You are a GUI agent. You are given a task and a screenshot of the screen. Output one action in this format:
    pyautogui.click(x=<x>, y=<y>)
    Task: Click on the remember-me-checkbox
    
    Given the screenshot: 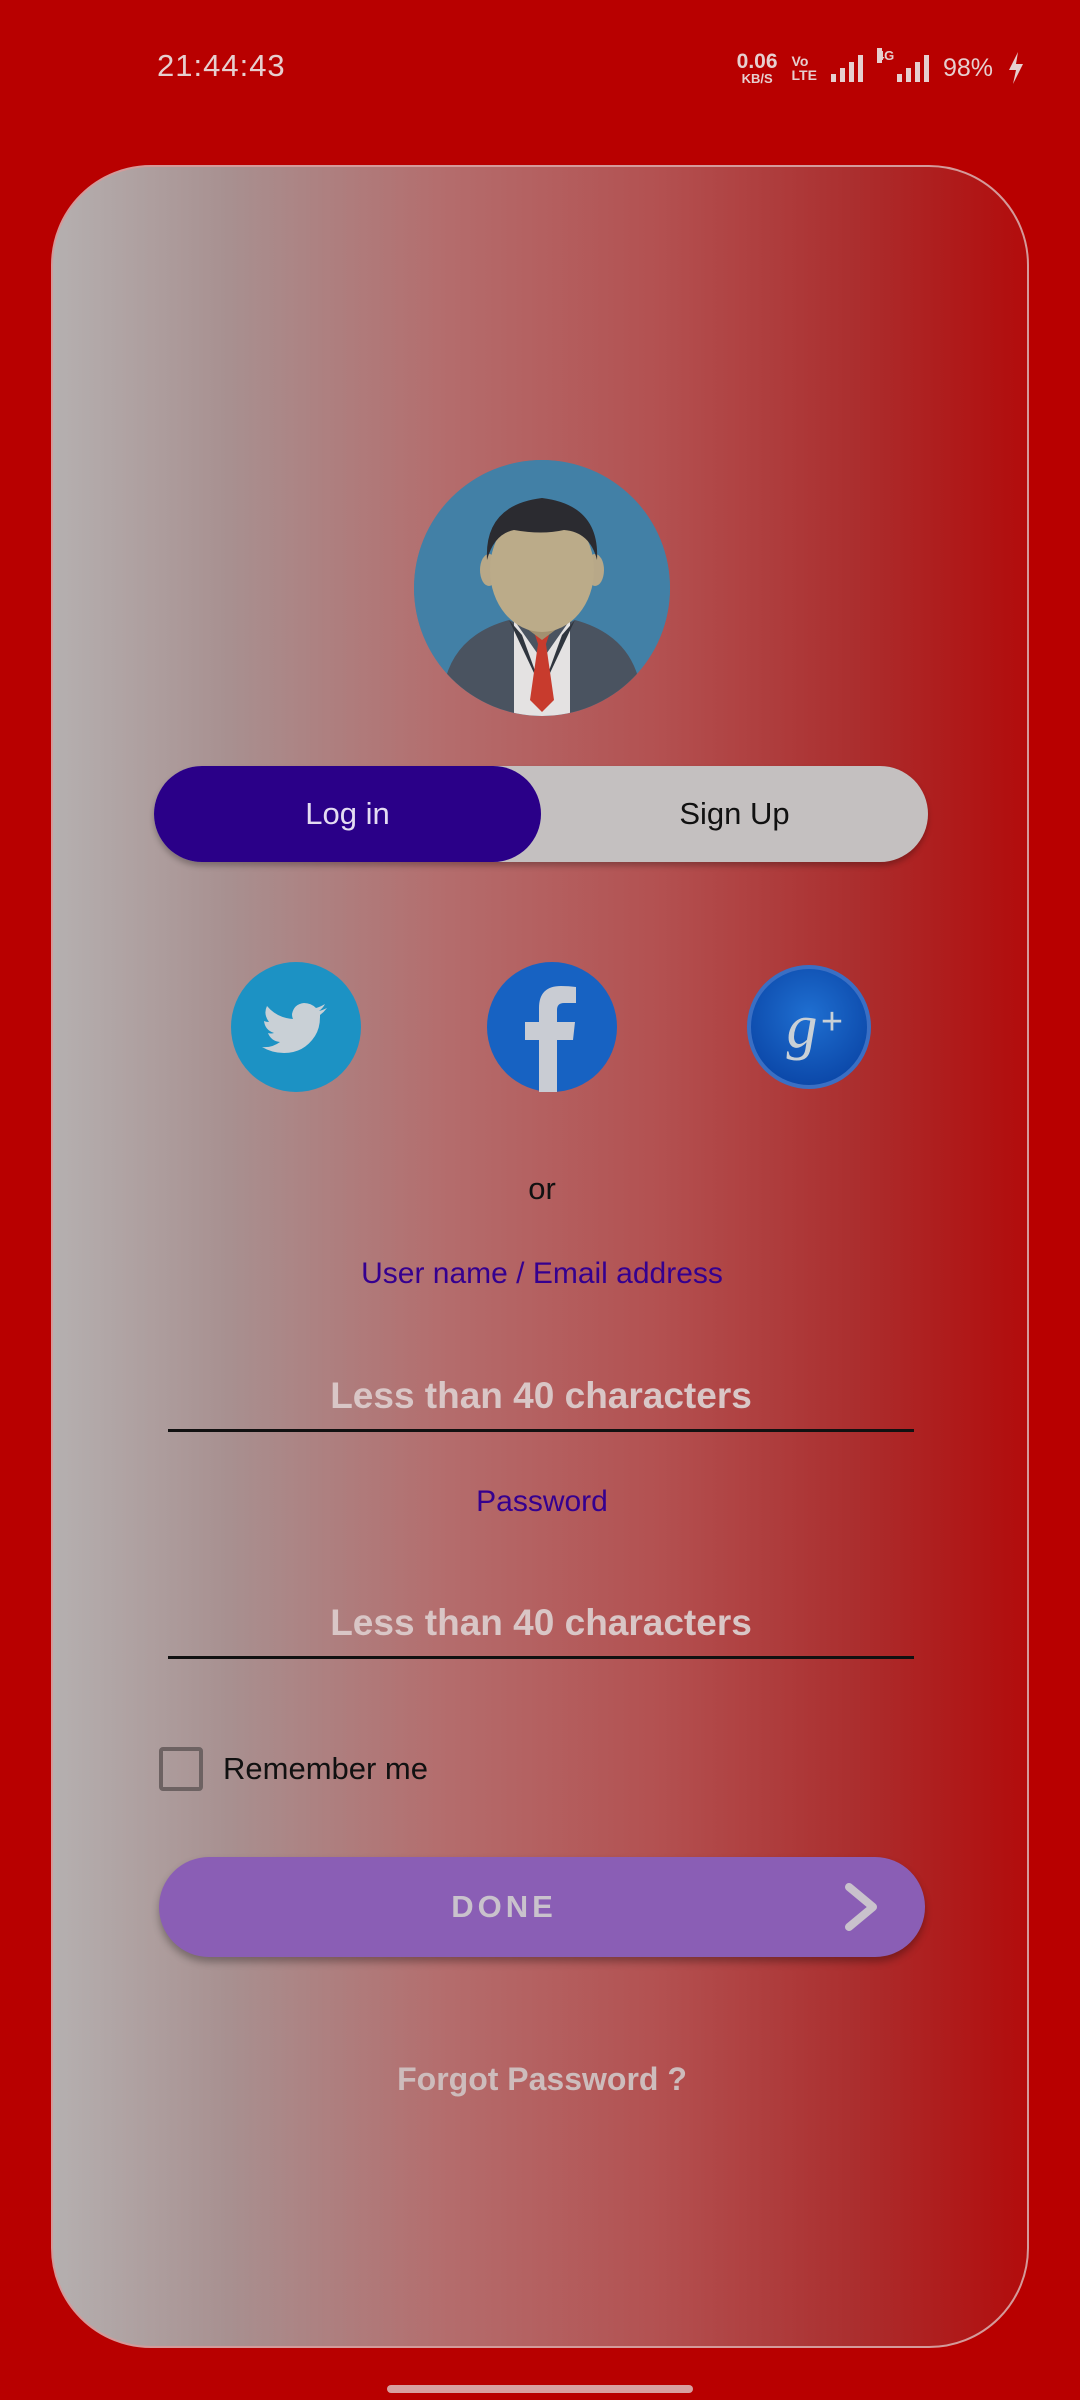 What is the action you would take?
    pyautogui.click(x=181, y=1769)
    